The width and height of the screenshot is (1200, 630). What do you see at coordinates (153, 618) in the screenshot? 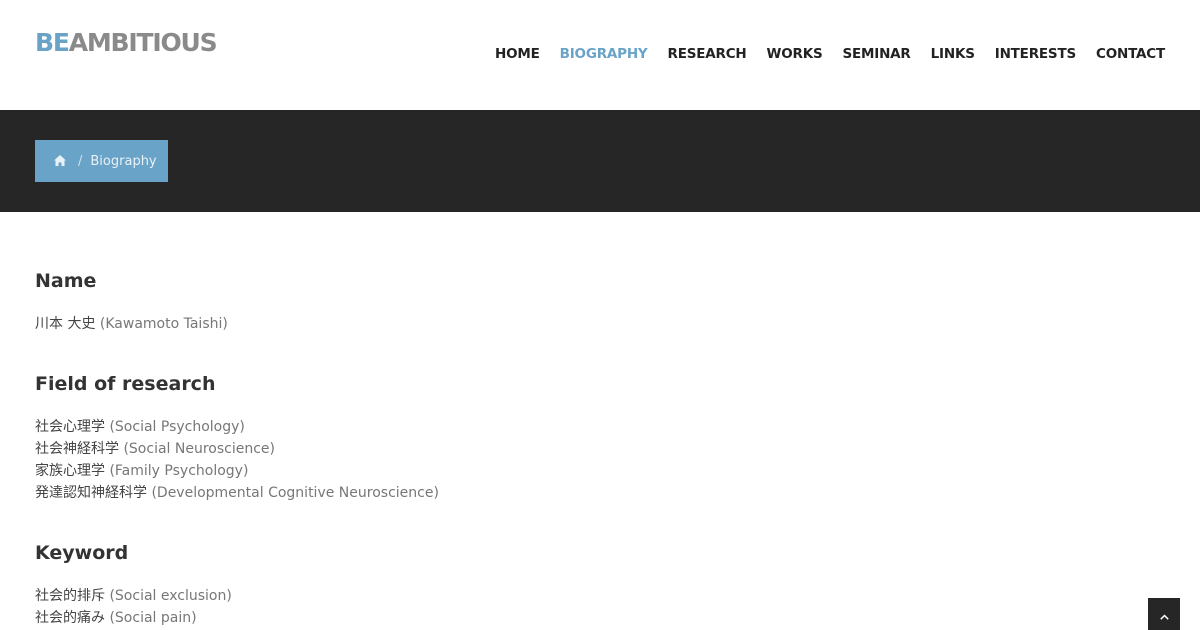
I see `keyword-en: (Social pain)` at bounding box center [153, 618].